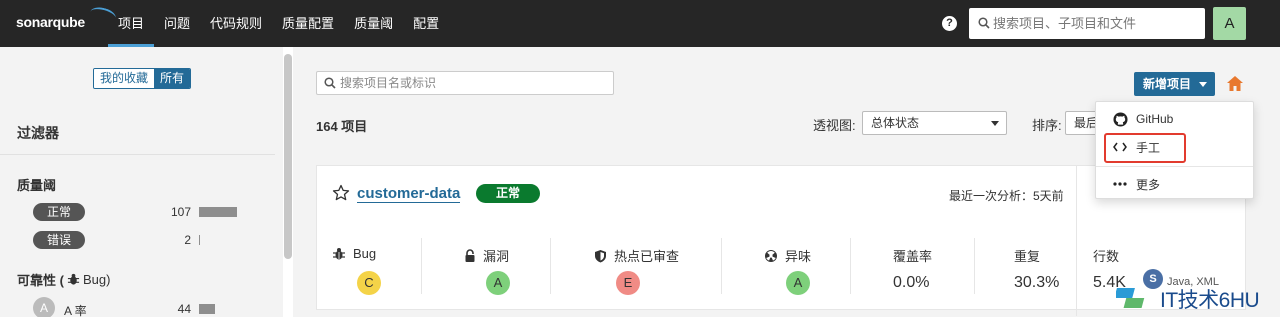  I want to click on nav-rules: 代码规则, so click(236, 23).